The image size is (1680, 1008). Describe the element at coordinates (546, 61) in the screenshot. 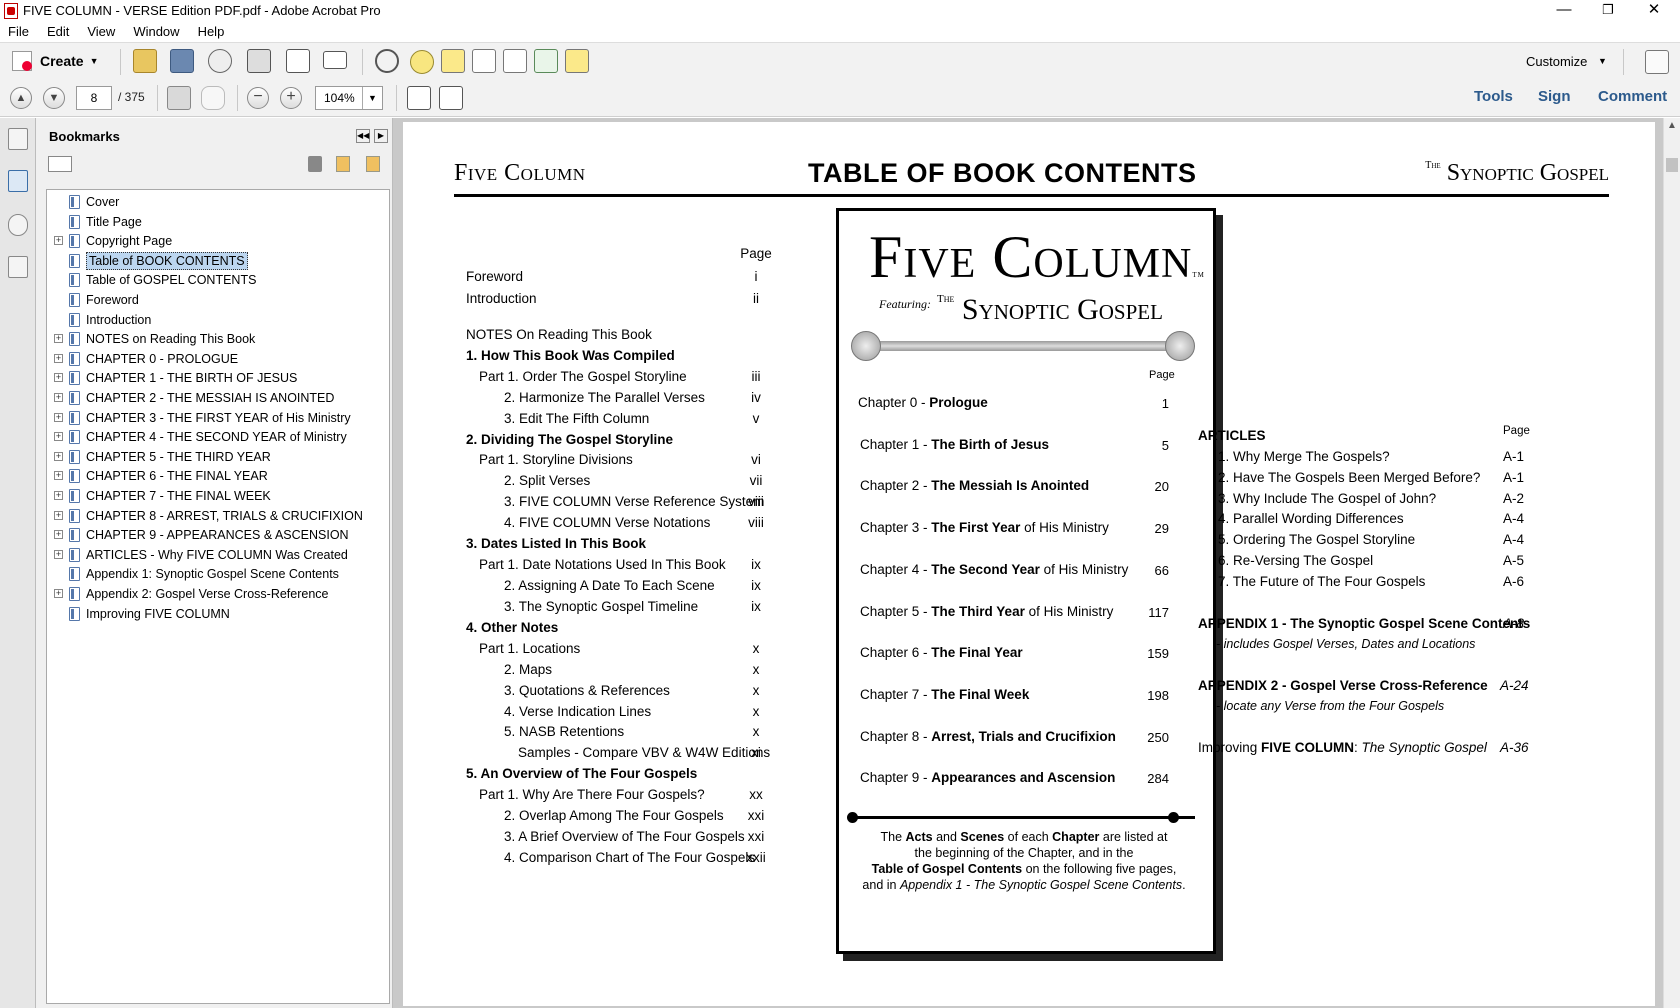

I see `export-icon` at that location.